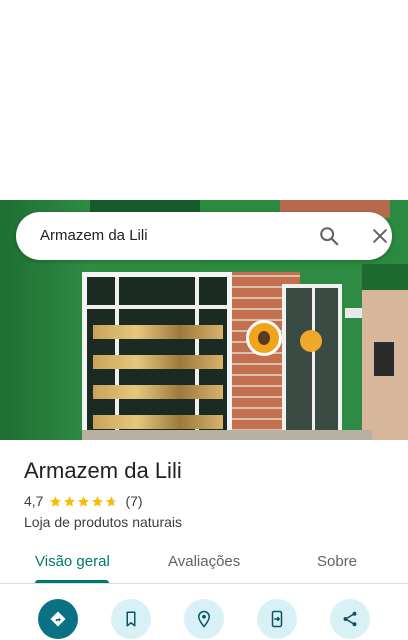 The image size is (408, 640). I want to click on directions-icon, so click(58, 619).